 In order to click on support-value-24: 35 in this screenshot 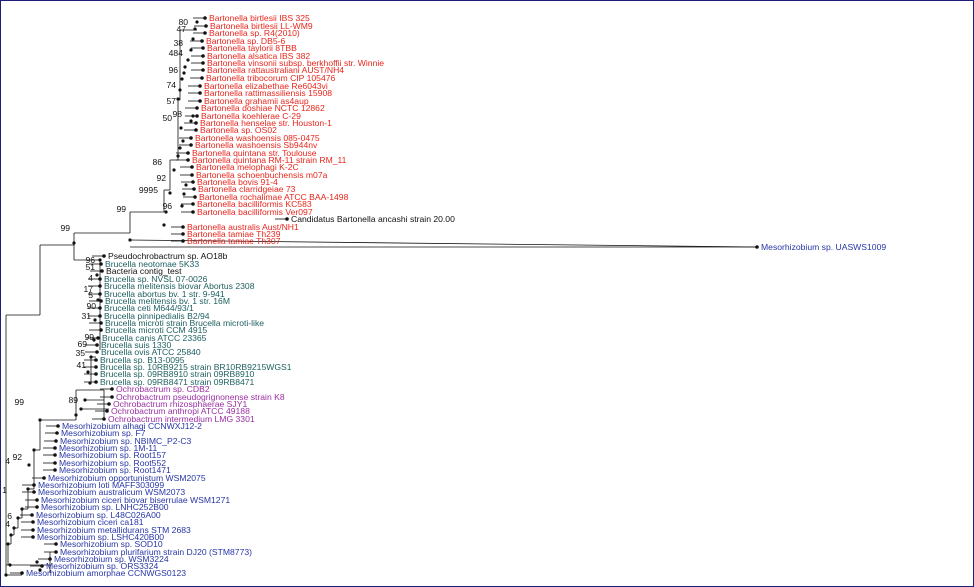, I will do `click(80, 353)`.